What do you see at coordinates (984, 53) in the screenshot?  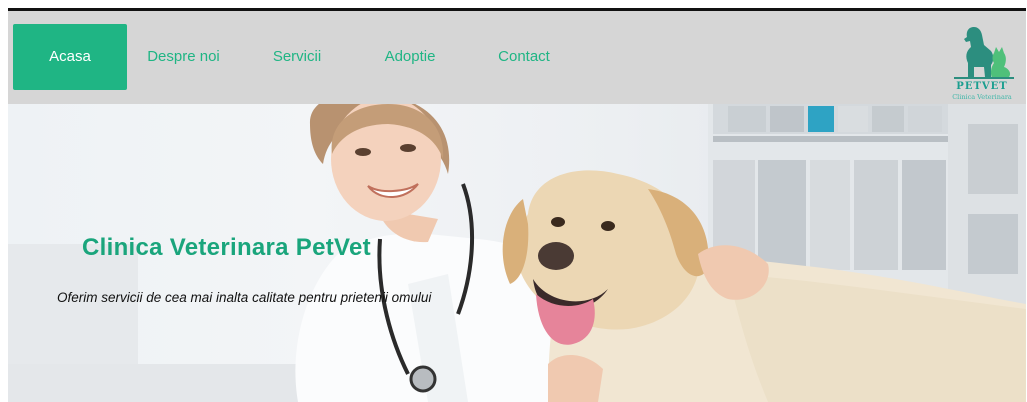 I see `dog-cat-silhouette-icon` at bounding box center [984, 53].